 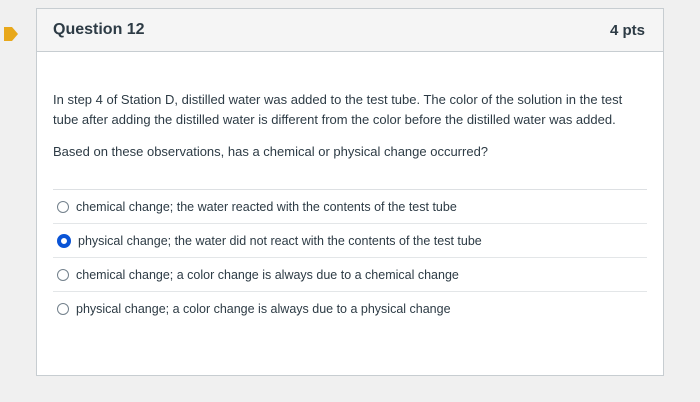 What do you see at coordinates (64, 240) in the screenshot?
I see `radio-button-selected` at bounding box center [64, 240].